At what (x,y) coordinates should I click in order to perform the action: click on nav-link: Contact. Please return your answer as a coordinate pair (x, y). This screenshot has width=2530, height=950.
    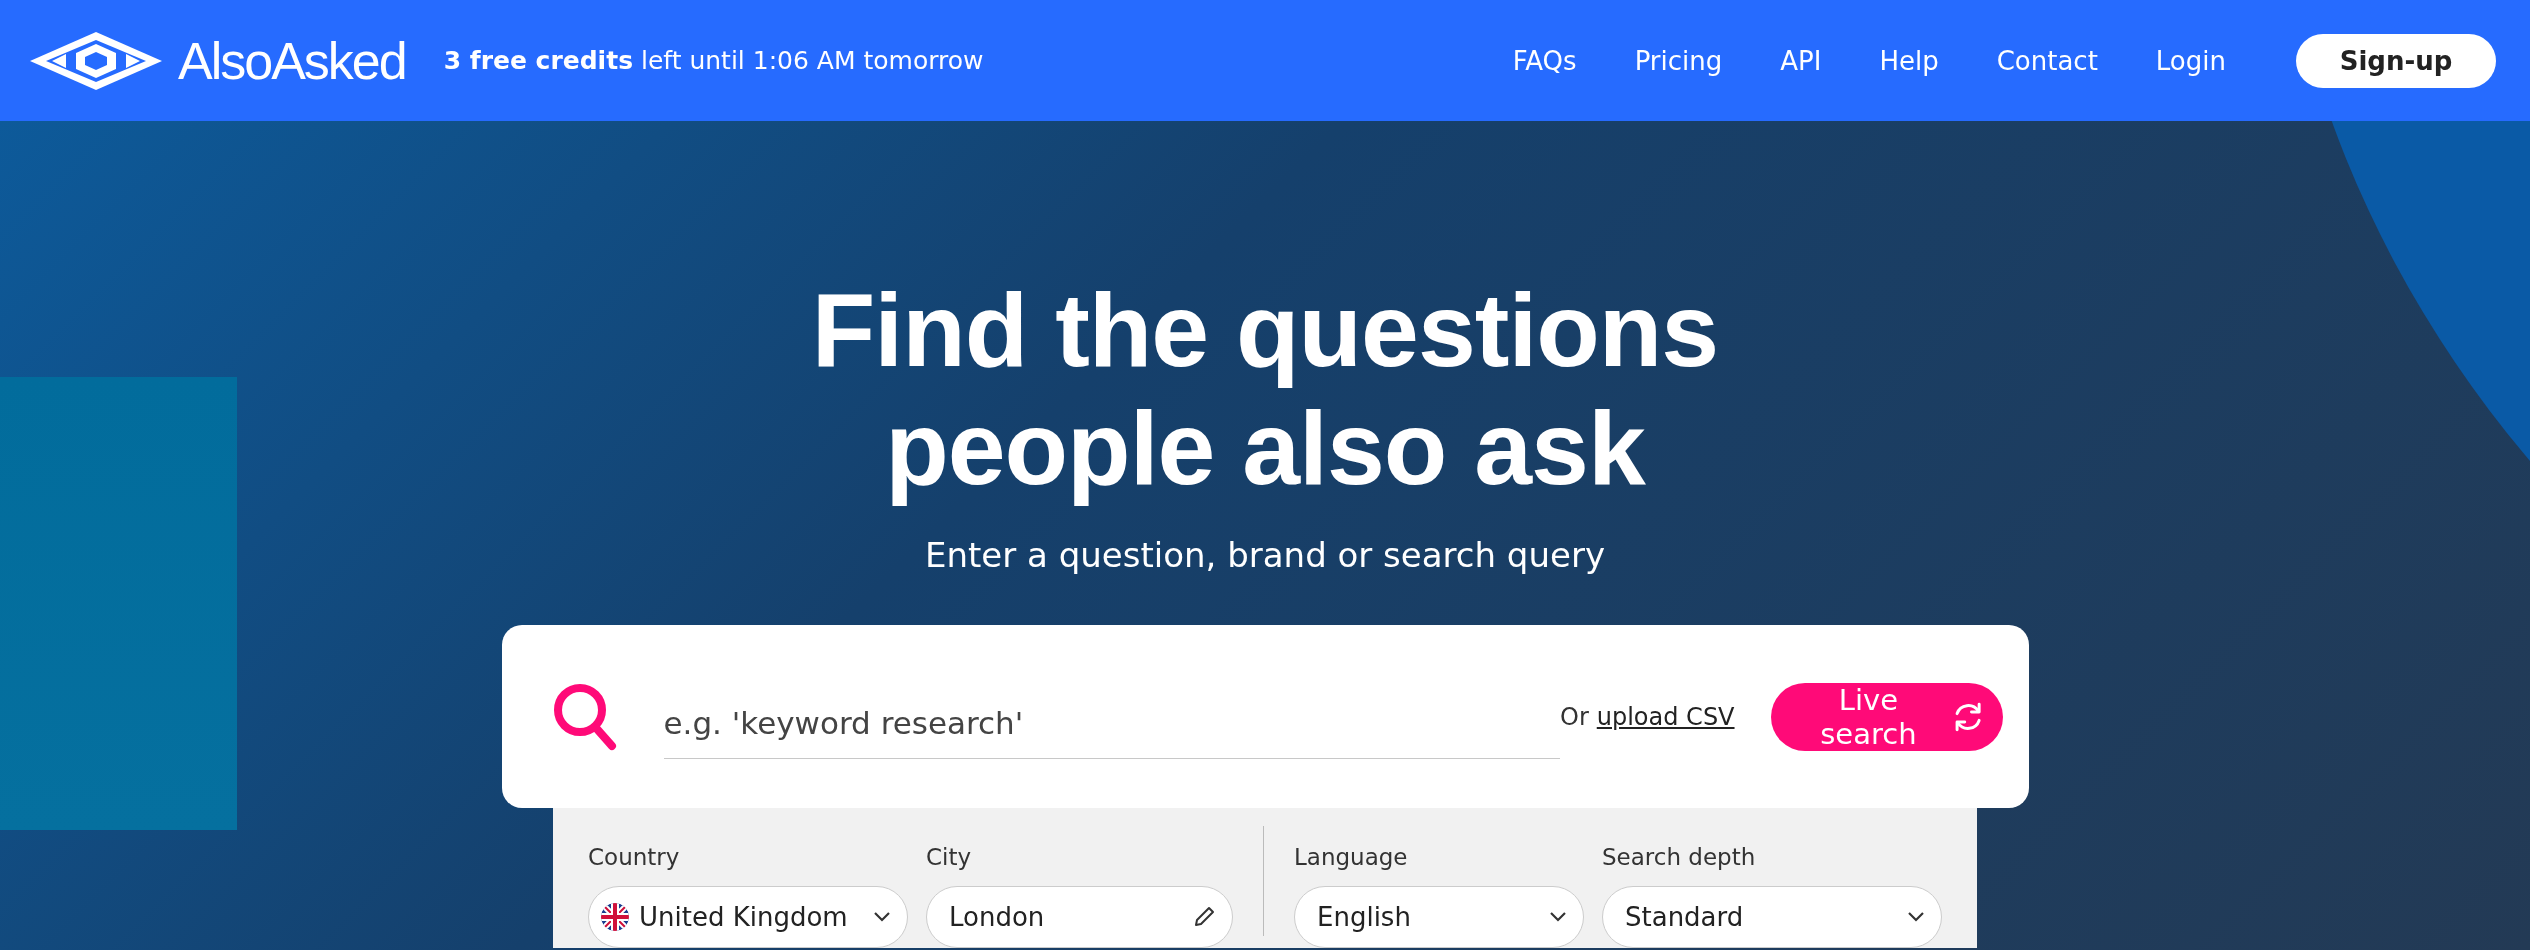
    Looking at the image, I should click on (2047, 60).